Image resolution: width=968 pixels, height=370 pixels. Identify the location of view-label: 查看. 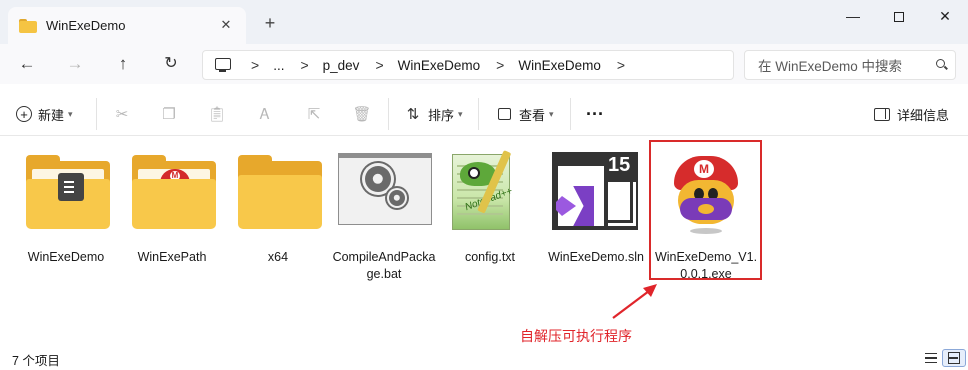
(532, 115).